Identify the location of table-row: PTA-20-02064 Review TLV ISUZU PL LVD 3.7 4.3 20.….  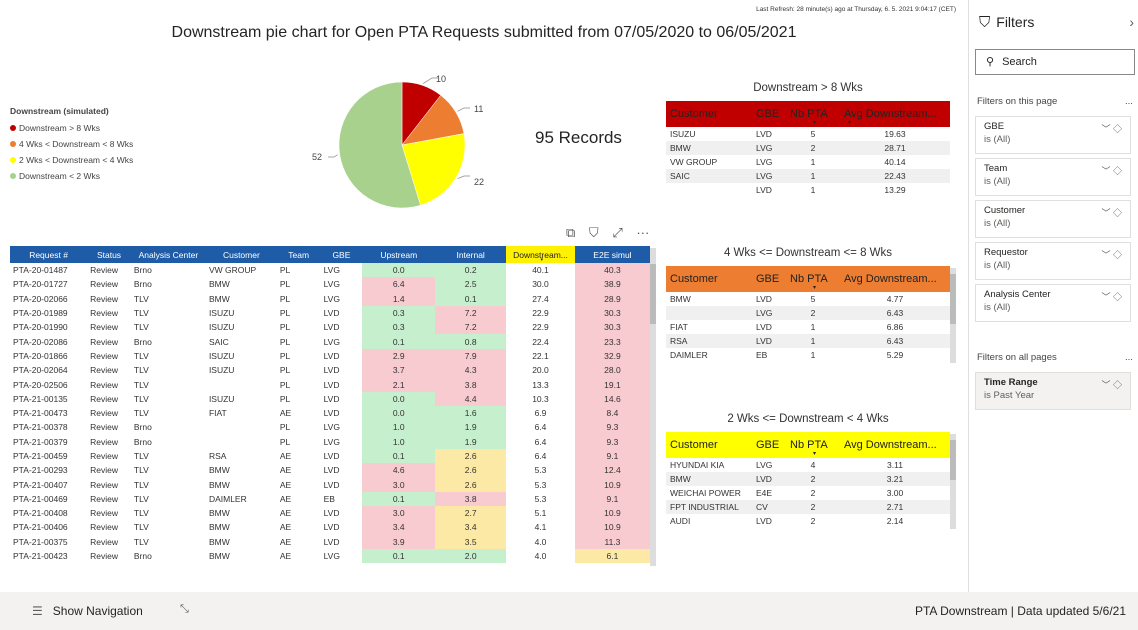
(330, 370).